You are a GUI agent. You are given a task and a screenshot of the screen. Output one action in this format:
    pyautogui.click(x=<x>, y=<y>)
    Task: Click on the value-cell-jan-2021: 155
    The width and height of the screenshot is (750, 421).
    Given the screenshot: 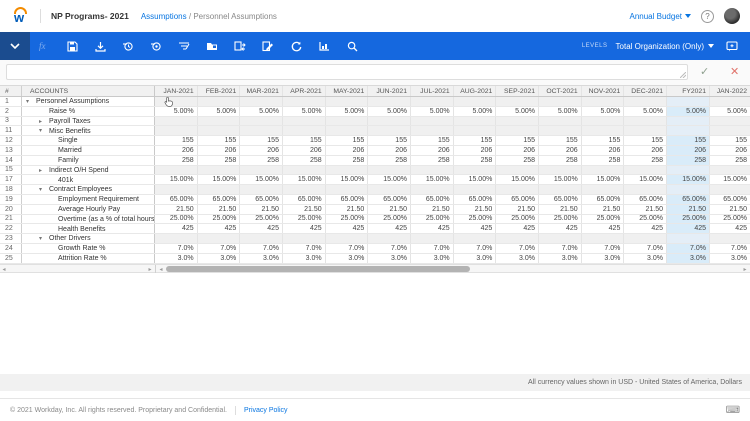 What is the action you would take?
    pyautogui.click(x=176, y=140)
    